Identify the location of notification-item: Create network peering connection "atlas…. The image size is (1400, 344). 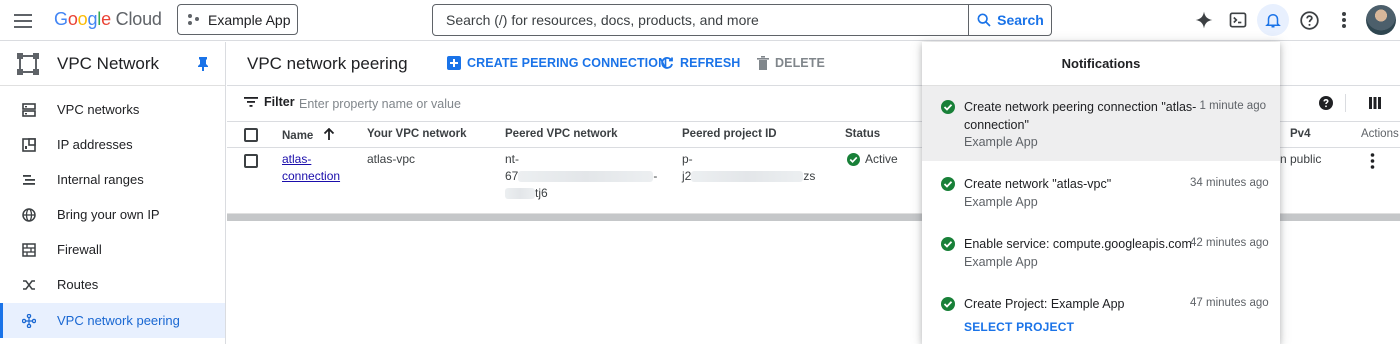
(1101, 123).